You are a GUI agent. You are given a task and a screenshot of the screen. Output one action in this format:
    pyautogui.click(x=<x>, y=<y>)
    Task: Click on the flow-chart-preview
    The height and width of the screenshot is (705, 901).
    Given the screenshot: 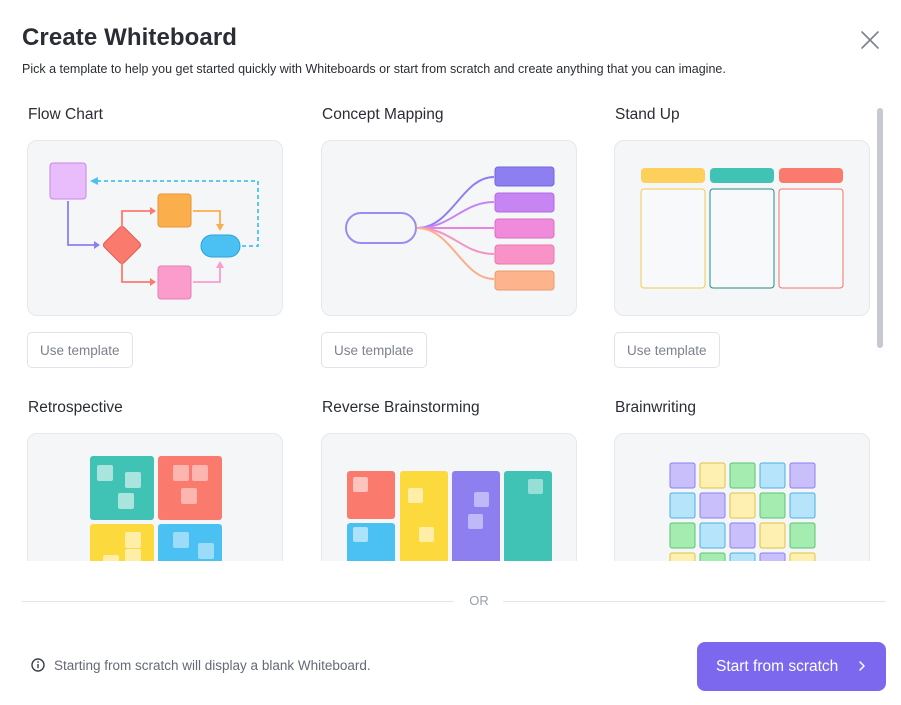 What is the action you would take?
    pyautogui.click(x=155, y=228)
    